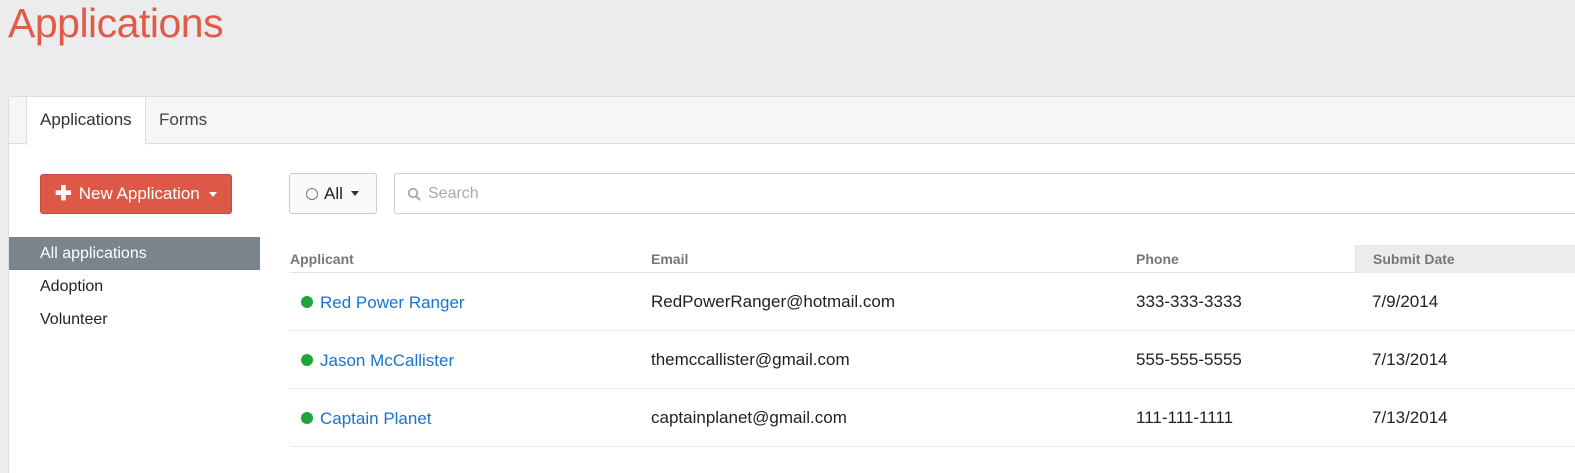 The width and height of the screenshot is (1575, 473). Describe the element at coordinates (63, 194) in the screenshot. I see `plus-icon: ✚` at that location.